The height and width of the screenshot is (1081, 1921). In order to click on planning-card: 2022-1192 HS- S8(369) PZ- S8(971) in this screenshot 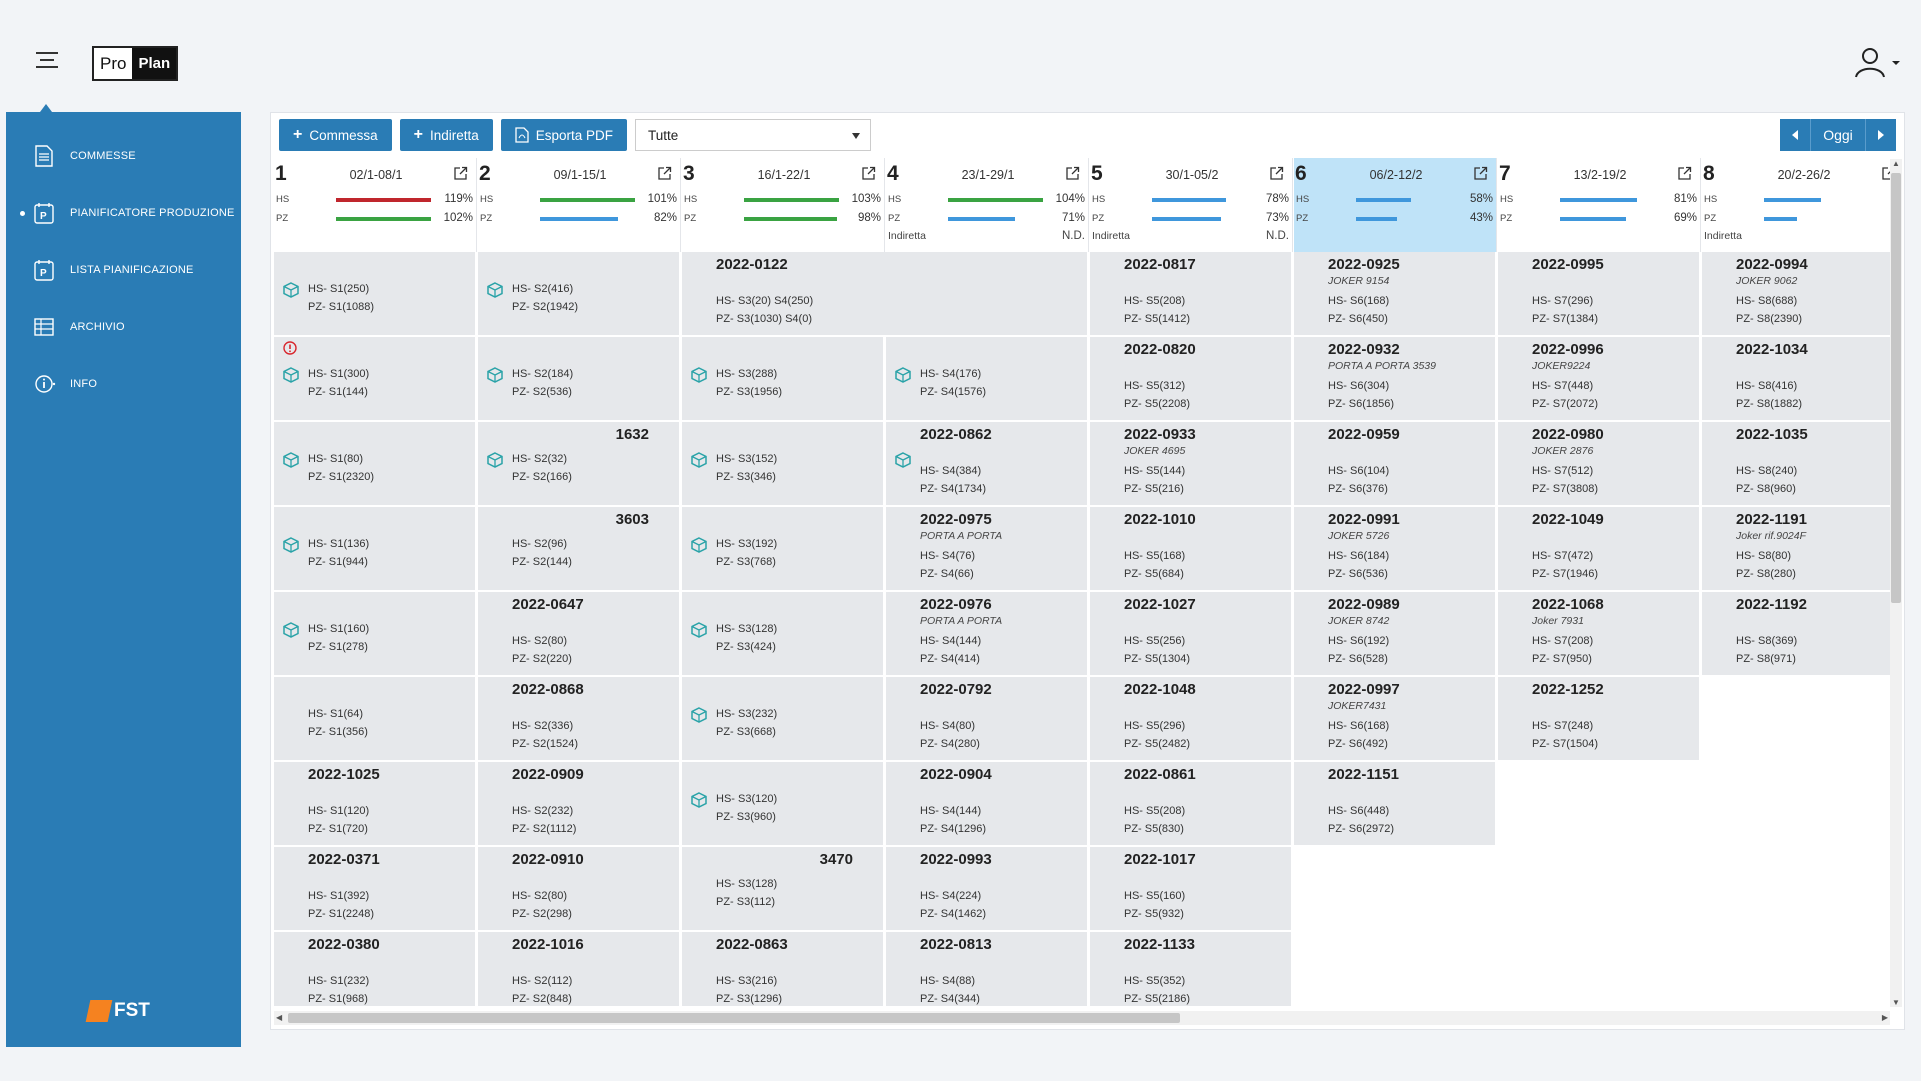, I will do `click(1796, 633)`.